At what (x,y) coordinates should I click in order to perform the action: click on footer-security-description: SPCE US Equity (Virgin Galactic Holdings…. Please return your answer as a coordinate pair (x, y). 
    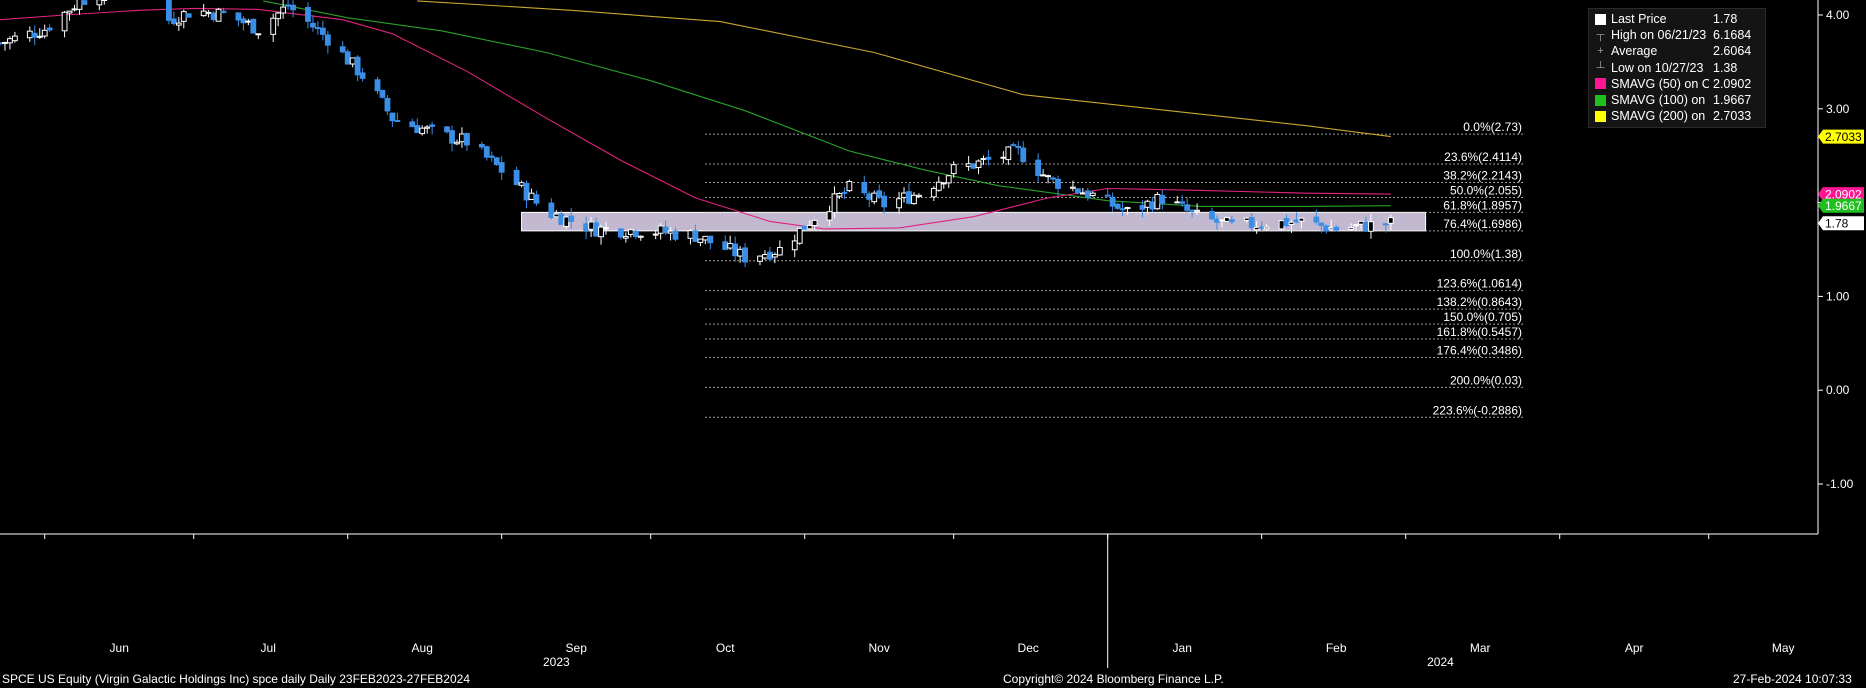
    Looking at the image, I should click on (236, 679).